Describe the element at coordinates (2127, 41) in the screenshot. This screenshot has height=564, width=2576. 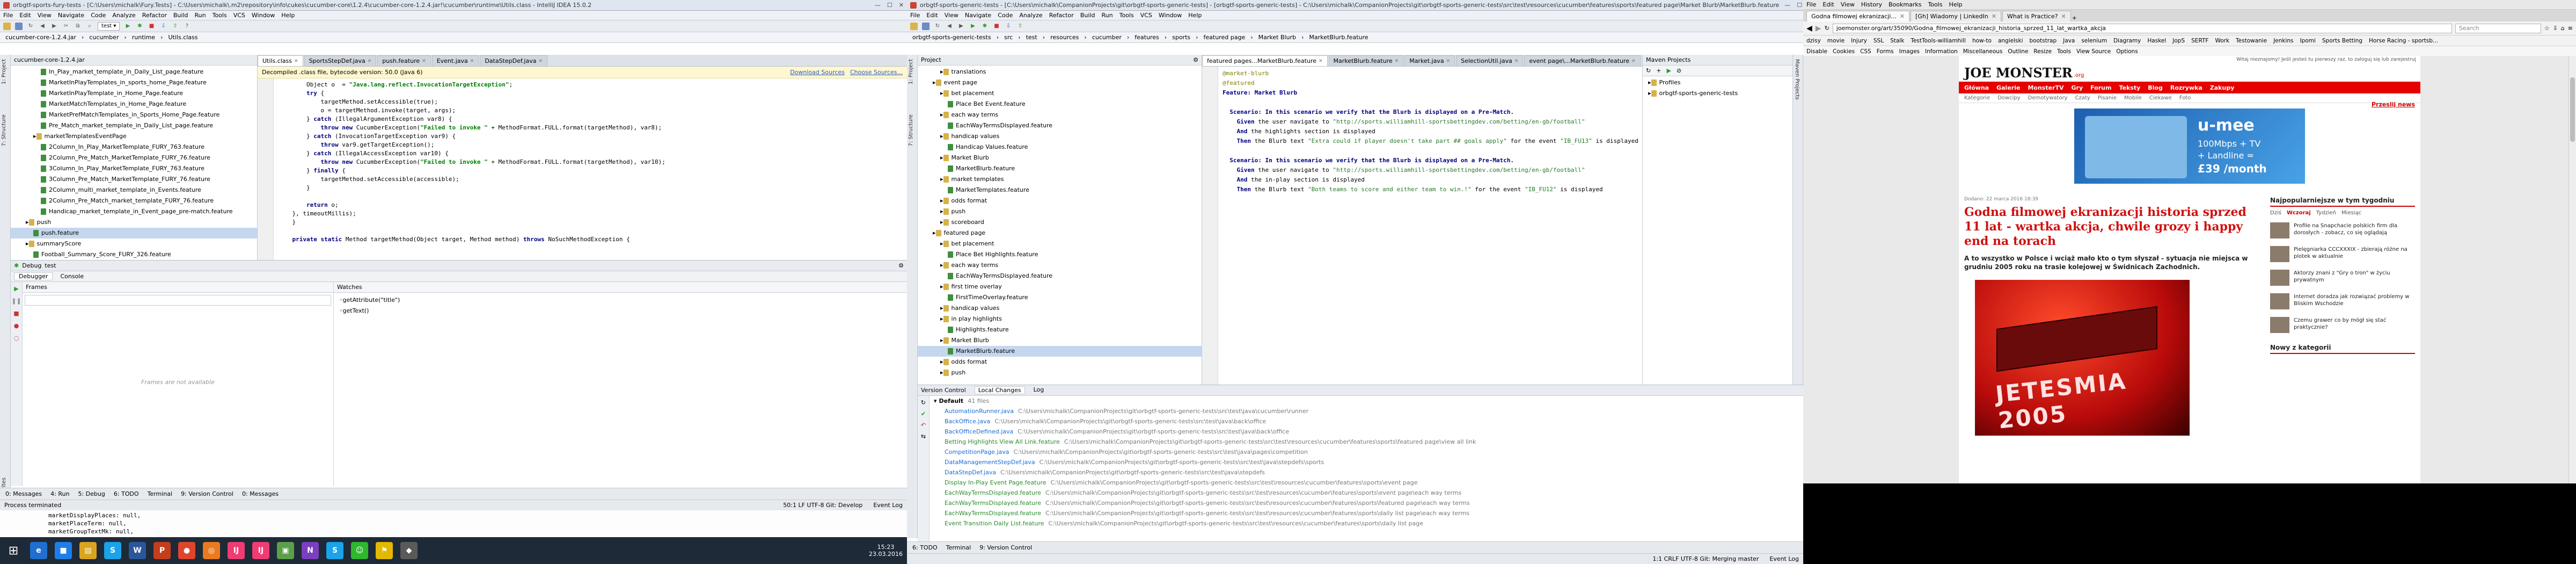
I see `bookmark-item: Diagramy` at that location.